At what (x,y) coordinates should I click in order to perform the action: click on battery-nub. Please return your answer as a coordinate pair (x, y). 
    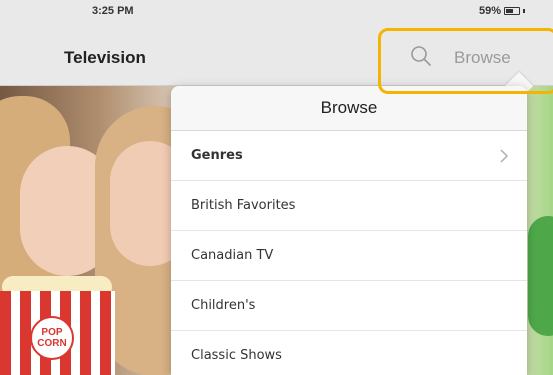
    Looking at the image, I should click on (524, 11).